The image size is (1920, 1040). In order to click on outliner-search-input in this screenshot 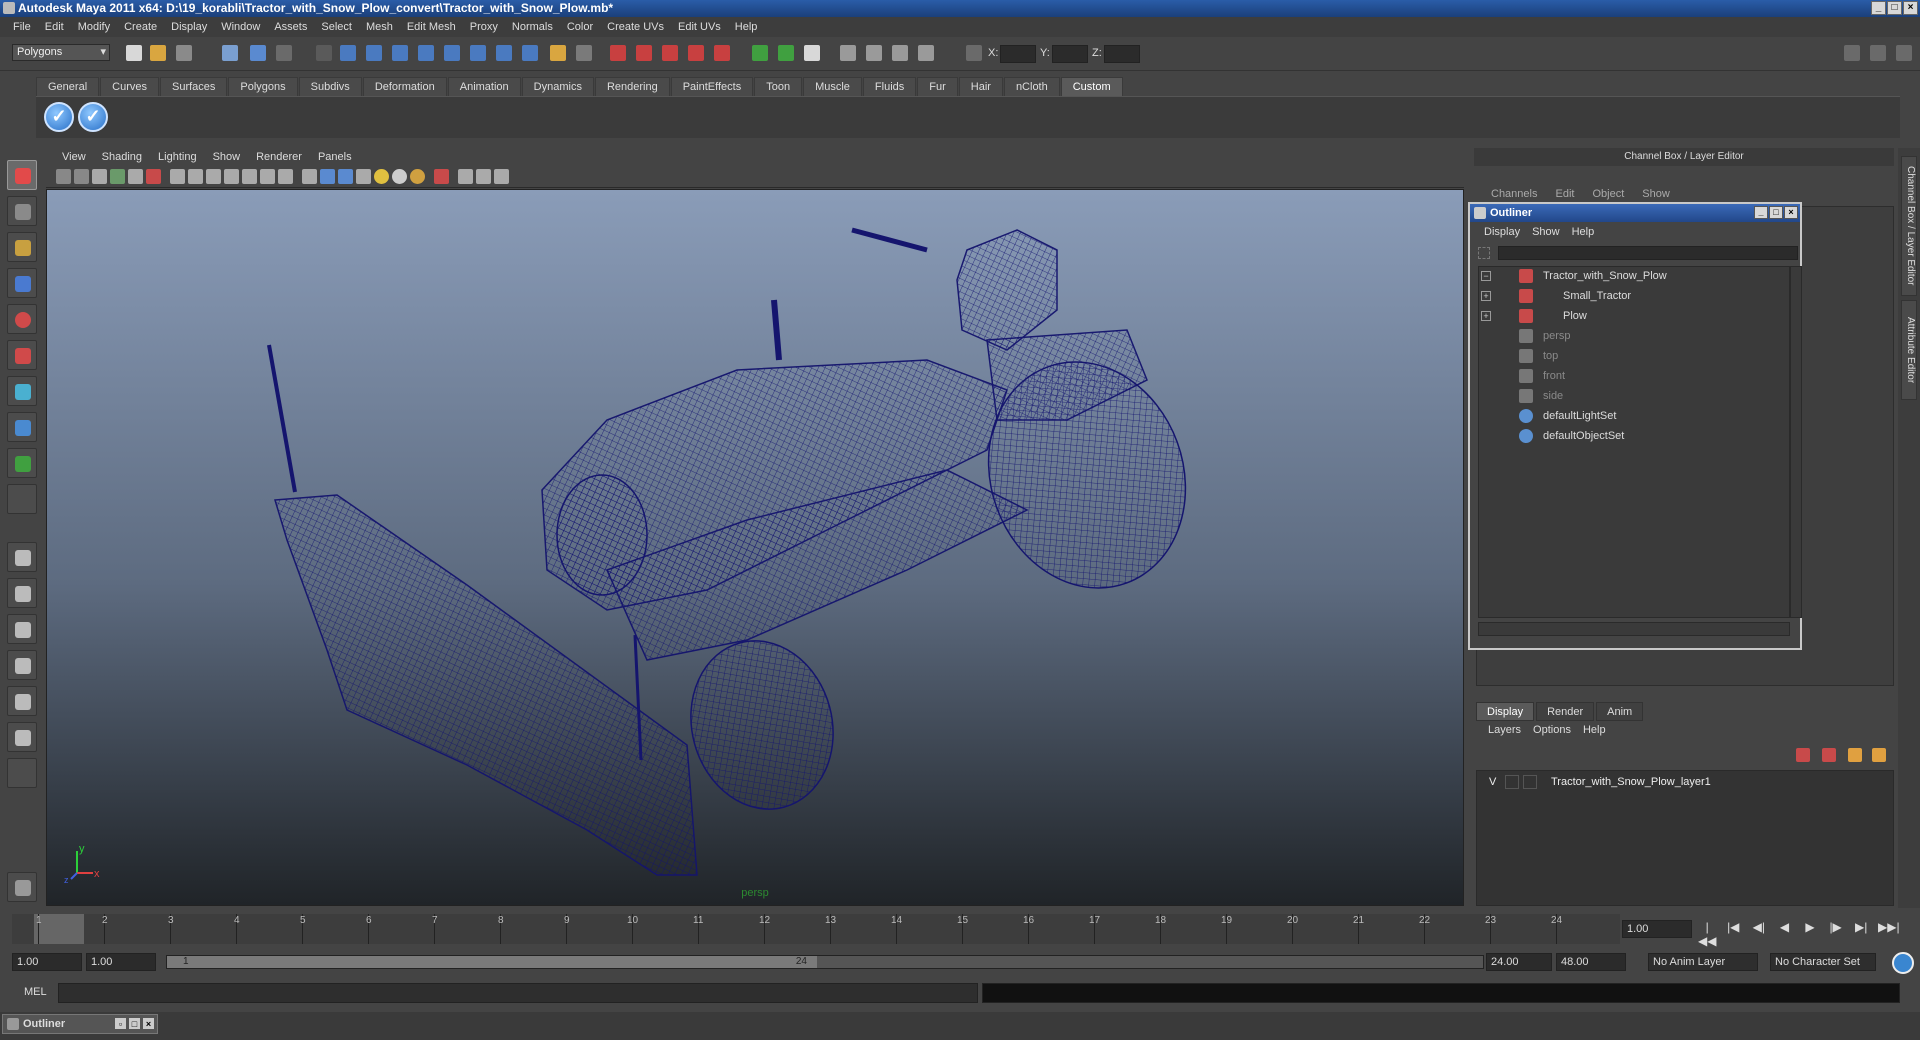, I will do `click(1648, 253)`.